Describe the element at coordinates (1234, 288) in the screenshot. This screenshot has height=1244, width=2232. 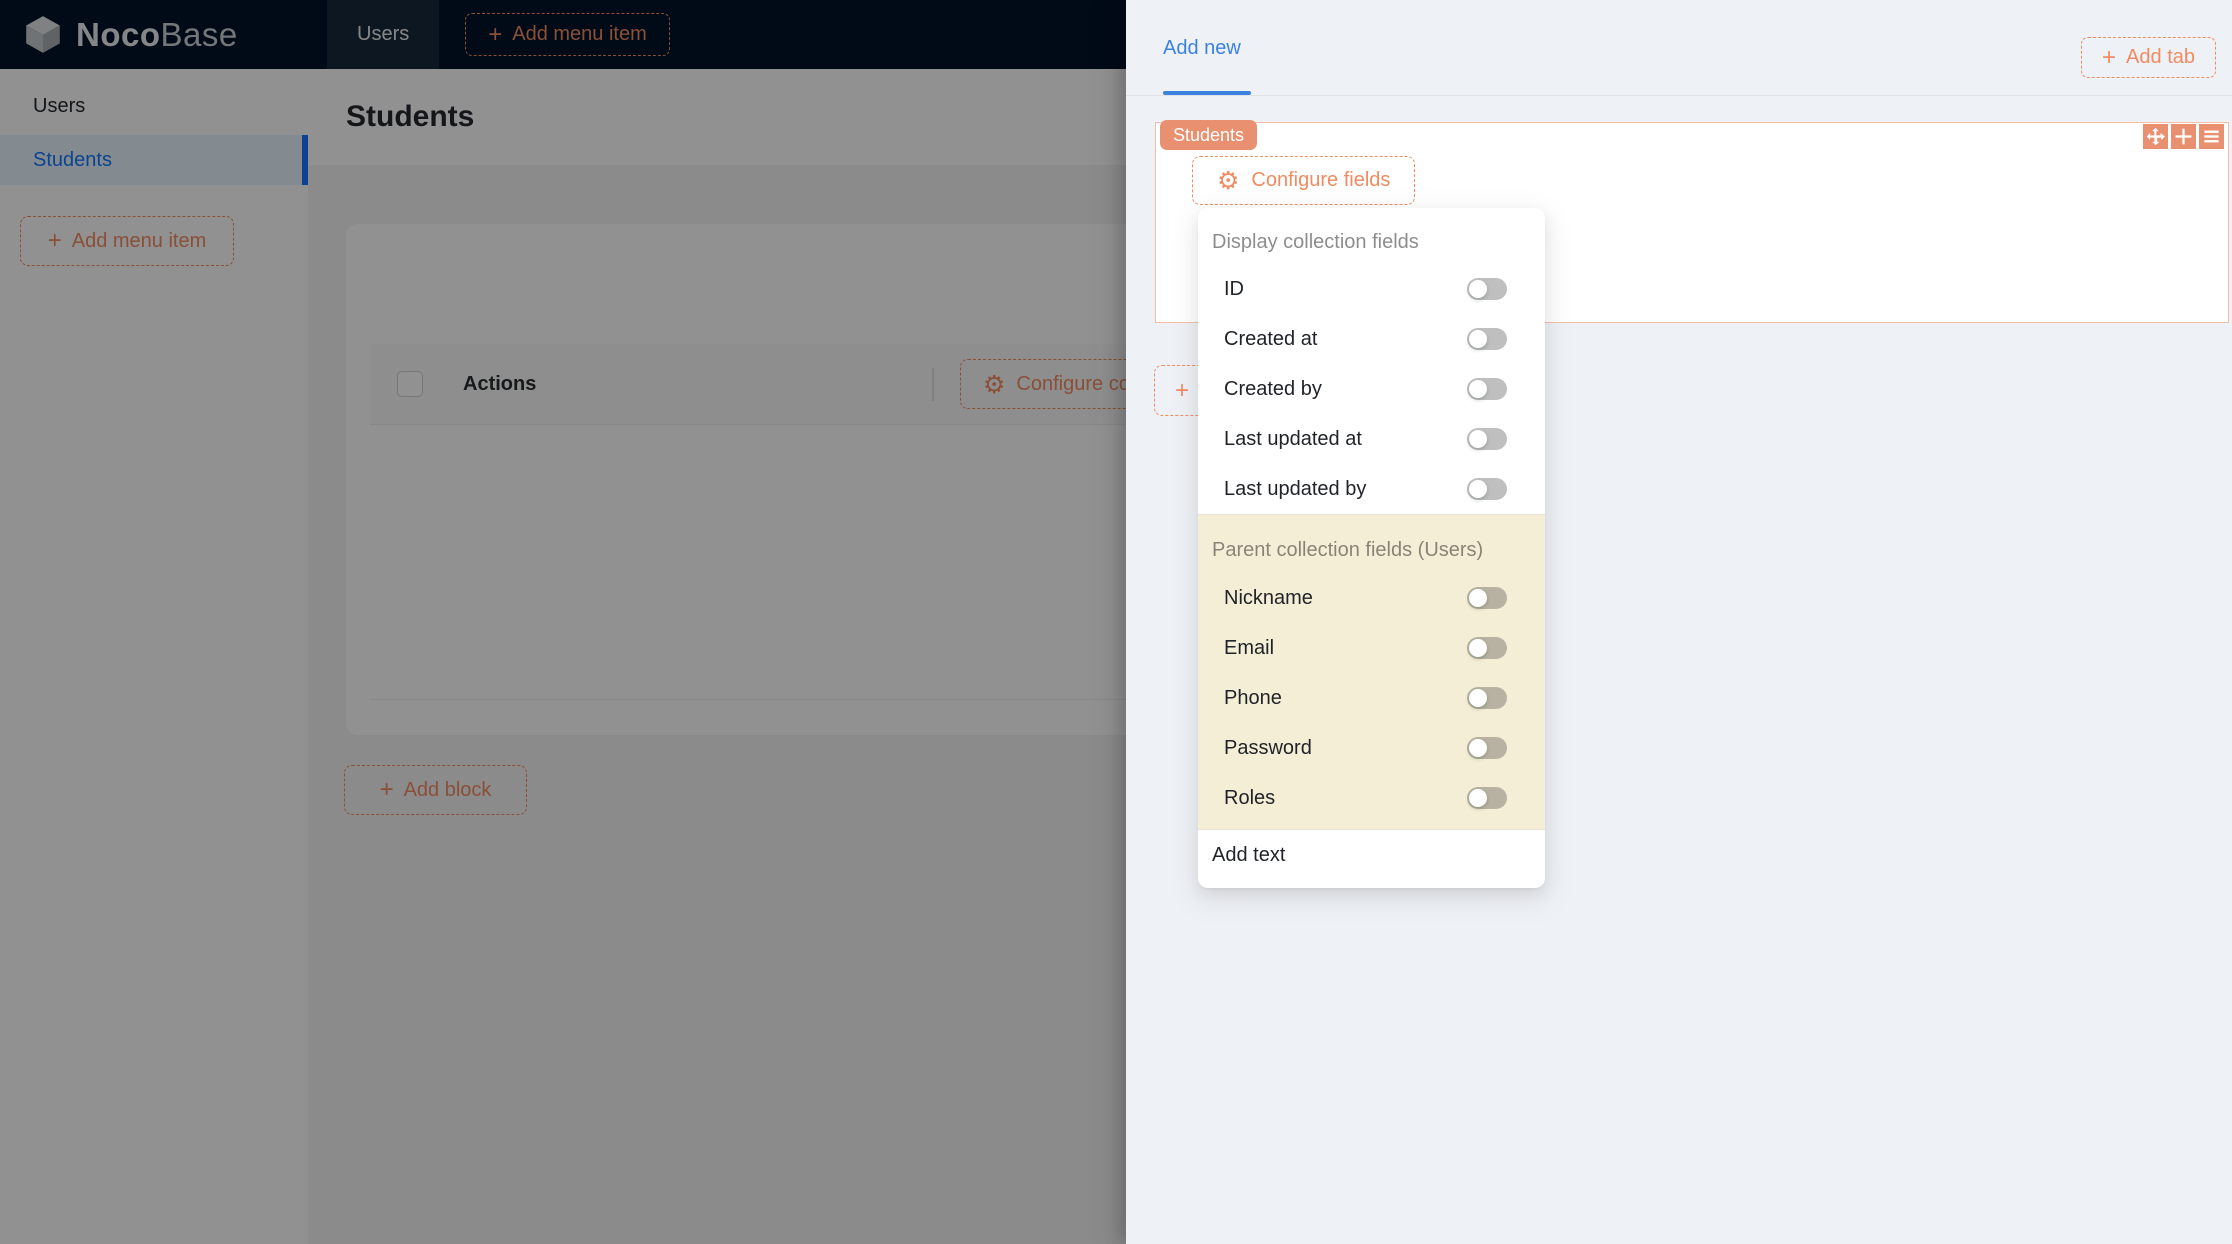
I see `field-label: ID` at that location.